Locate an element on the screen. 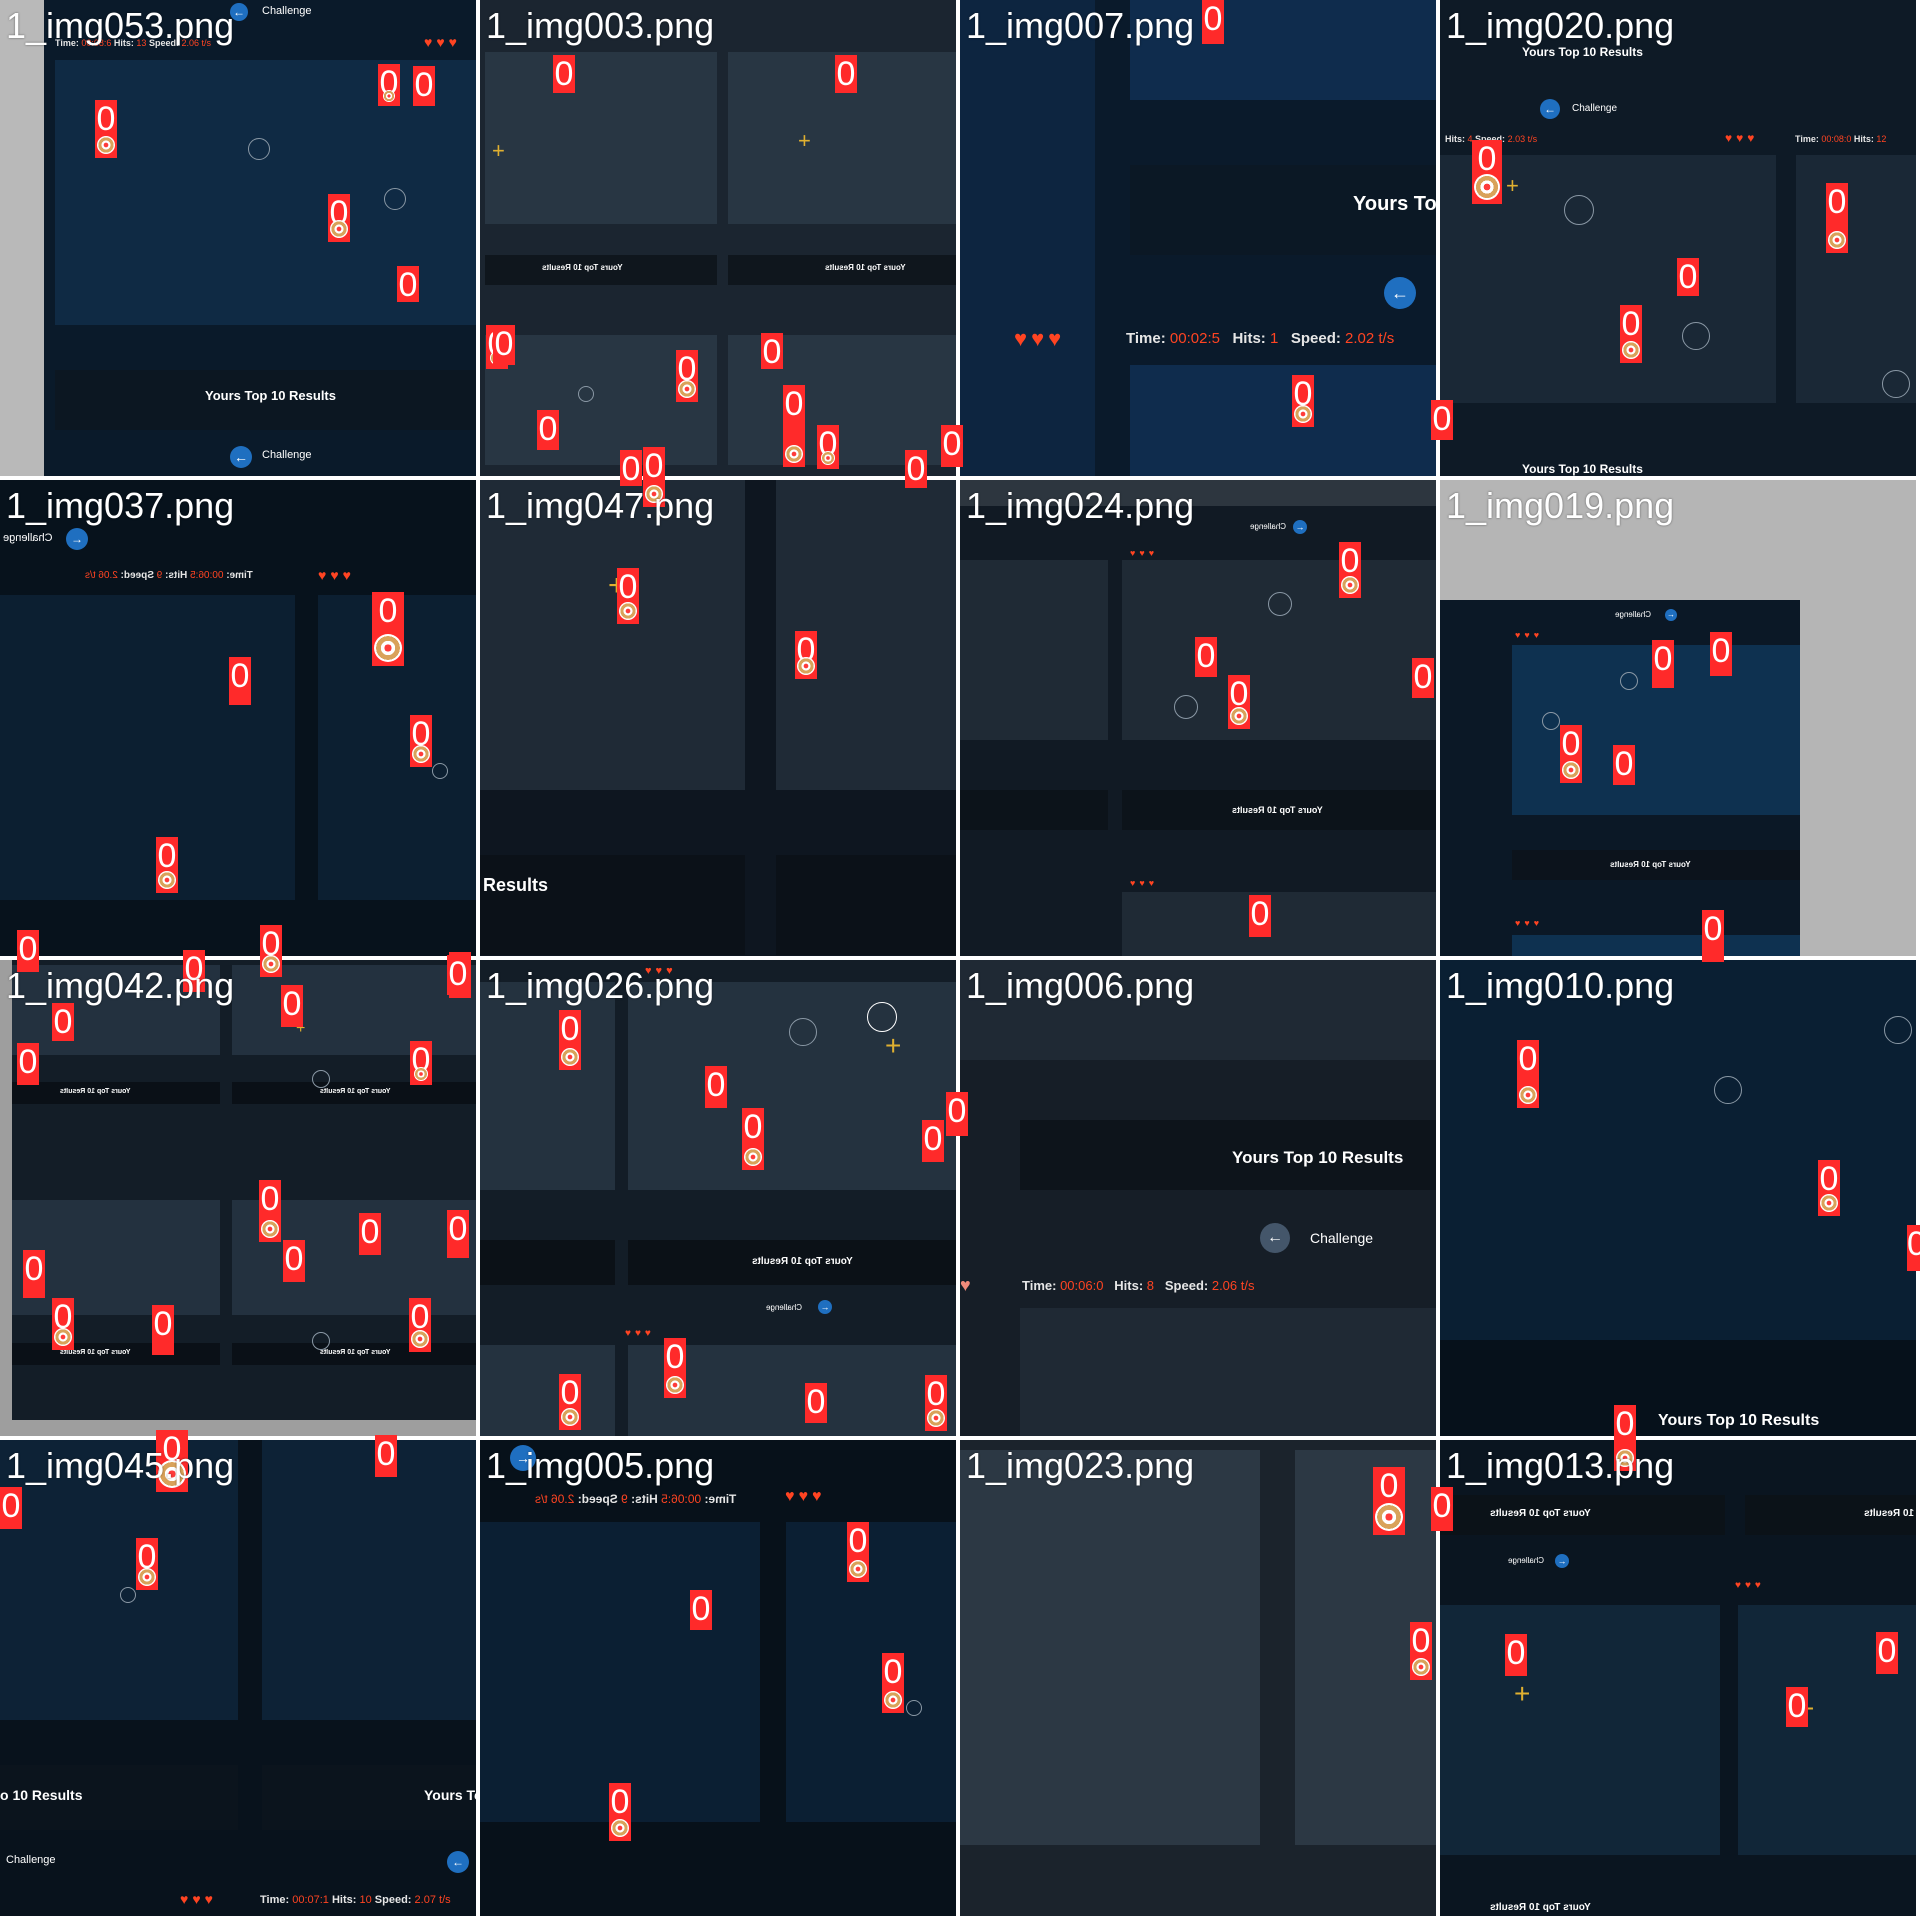  tile-img023 is located at coordinates (1198, 1678).